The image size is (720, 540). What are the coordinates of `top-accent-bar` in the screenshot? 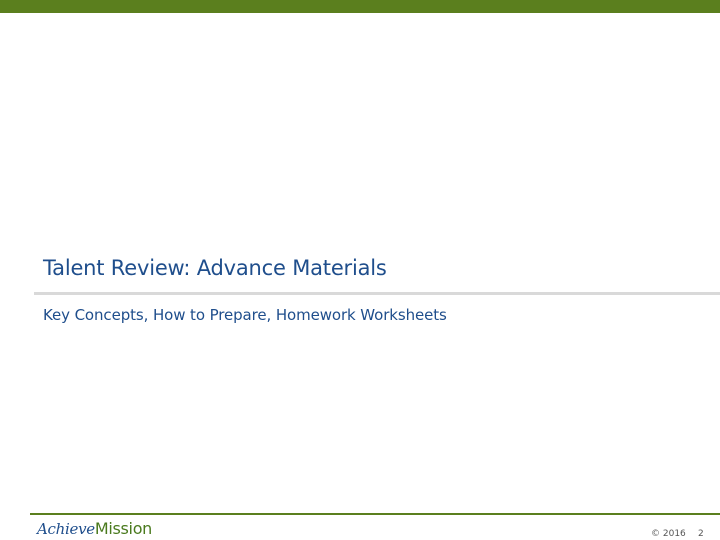 It's located at (360, 6).